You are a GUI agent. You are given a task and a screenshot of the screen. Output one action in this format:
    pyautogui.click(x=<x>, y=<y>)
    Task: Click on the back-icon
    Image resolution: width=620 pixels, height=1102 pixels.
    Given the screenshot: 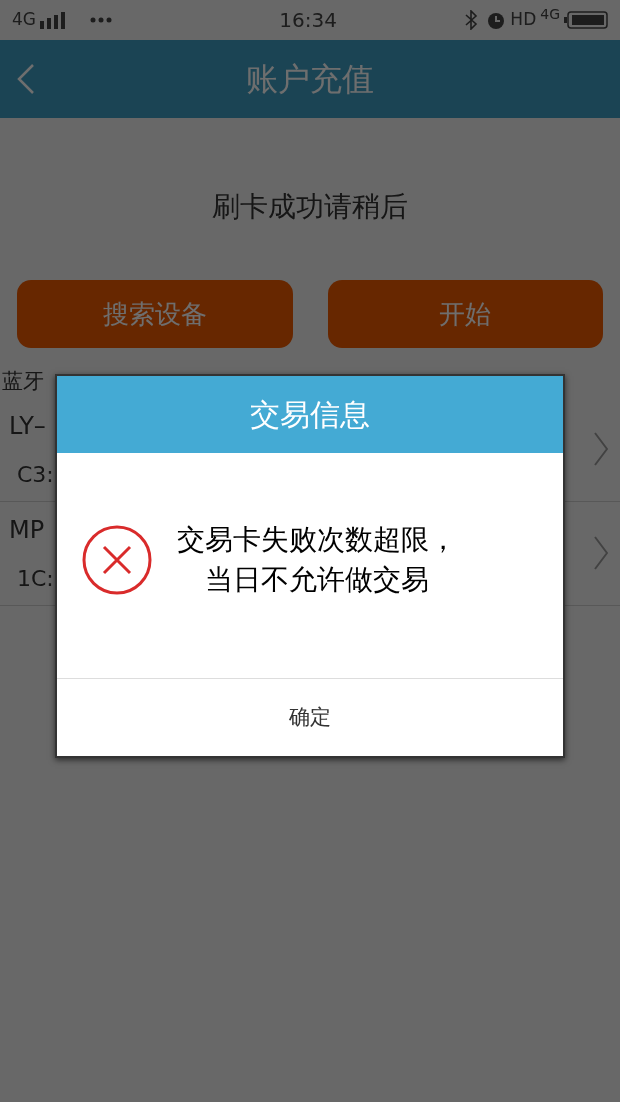 What is the action you would take?
    pyautogui.click(x=26, y=79)
    